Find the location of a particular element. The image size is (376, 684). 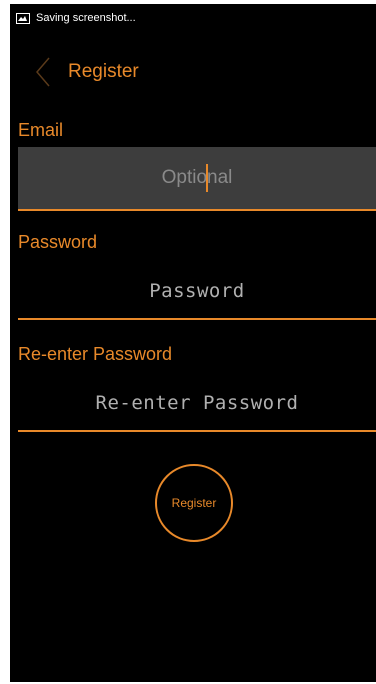

password-label: Password is located at coordinates (58, 242).